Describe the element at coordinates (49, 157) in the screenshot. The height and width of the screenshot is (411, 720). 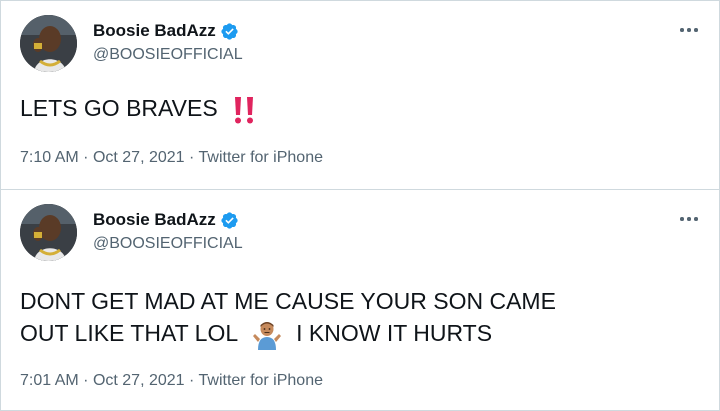
I see `tweet-time: 7:10 AM` at that location.